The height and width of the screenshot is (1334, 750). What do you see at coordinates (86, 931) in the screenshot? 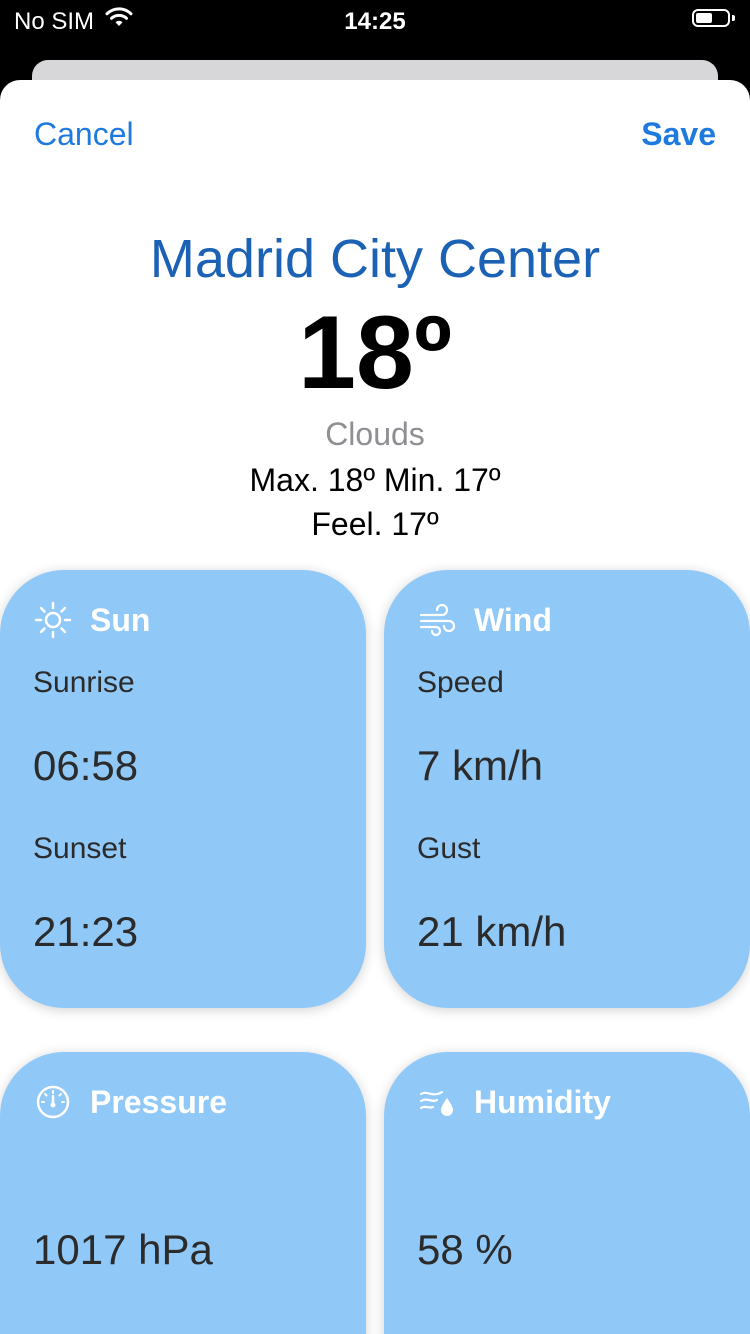
I see `sunset-value: 21:23` at bounding box center [86, 931].